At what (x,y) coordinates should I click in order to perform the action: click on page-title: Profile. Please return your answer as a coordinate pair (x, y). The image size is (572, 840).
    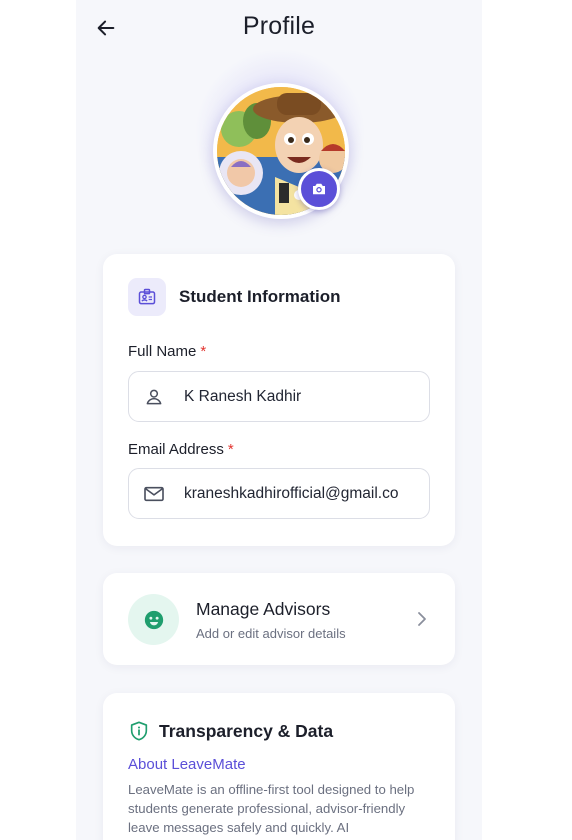
    Looking at the image, I should click on (279, 26).